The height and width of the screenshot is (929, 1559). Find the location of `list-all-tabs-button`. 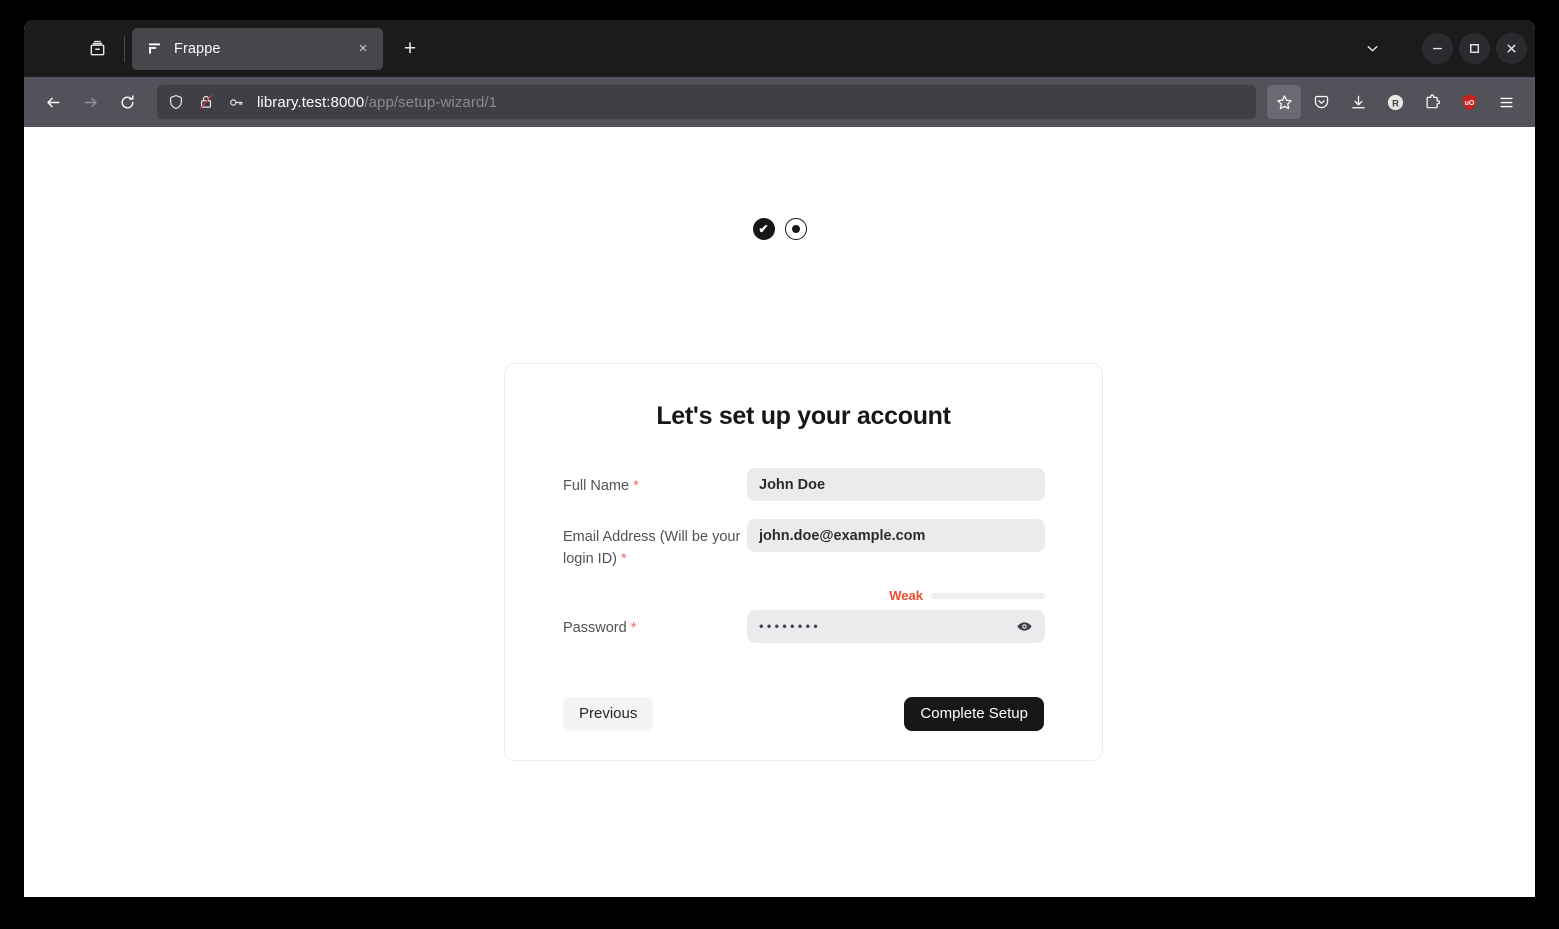

list-all-tabs-button is located at coordinates (1372, 49).